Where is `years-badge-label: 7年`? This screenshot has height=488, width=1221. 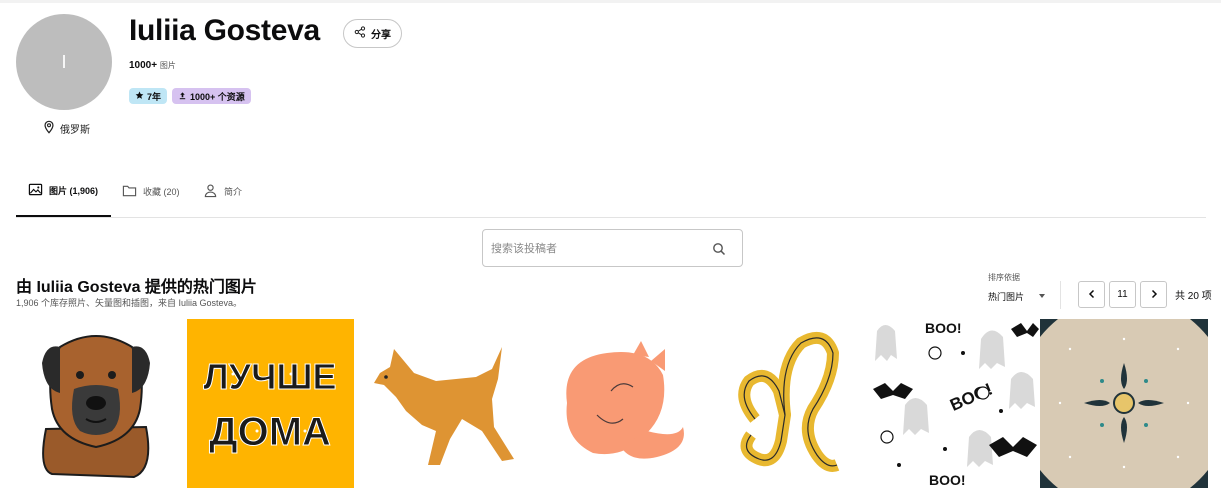 years-badge-label: 7年 is located at coordinates (154, 96).